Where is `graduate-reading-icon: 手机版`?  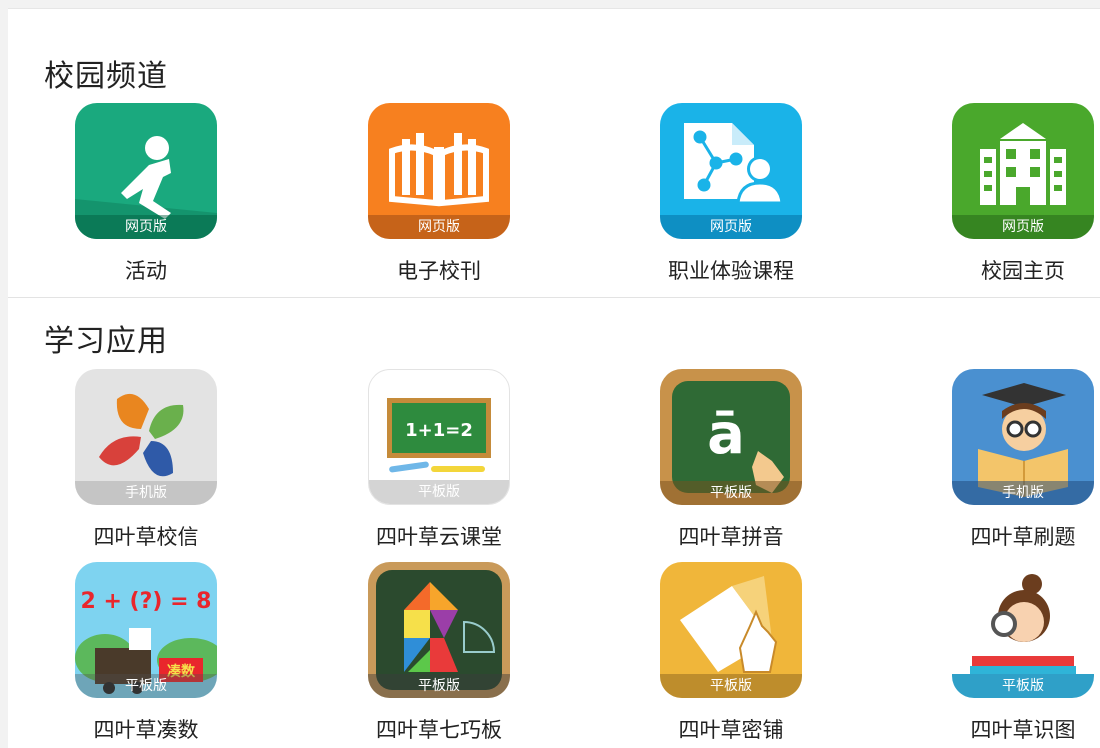 graduate-reading-icon: 手机版 is located at coordinates (1023, 437).